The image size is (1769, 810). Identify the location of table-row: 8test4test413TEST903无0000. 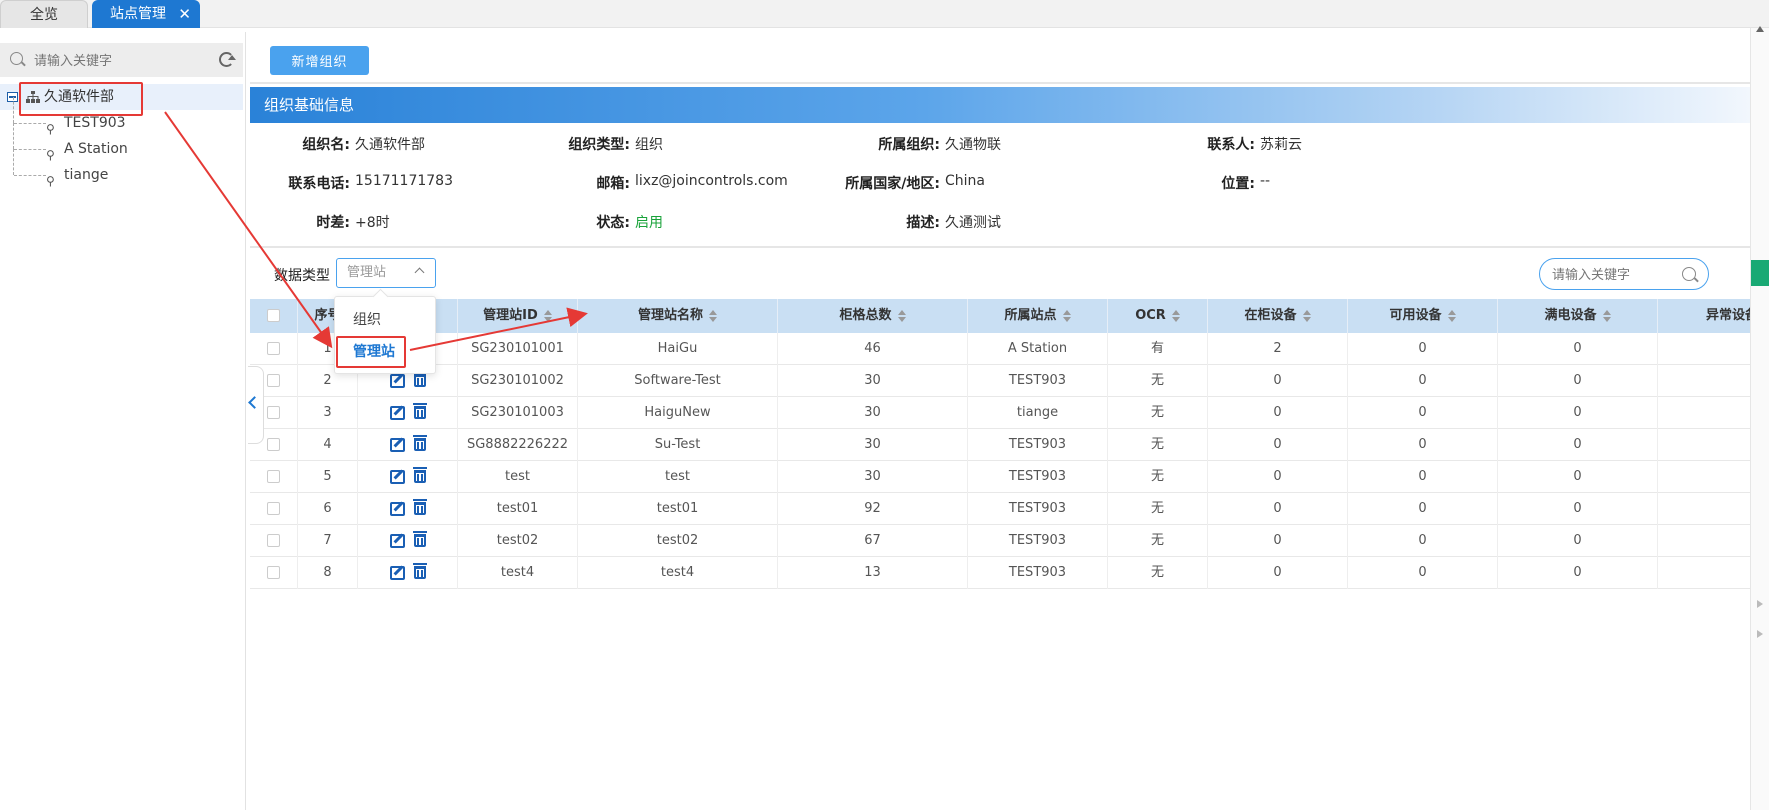
(1009, 573).